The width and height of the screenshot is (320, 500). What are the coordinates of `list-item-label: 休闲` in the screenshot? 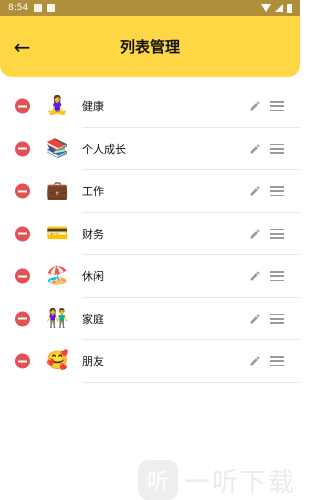 It's located at (93, 277).